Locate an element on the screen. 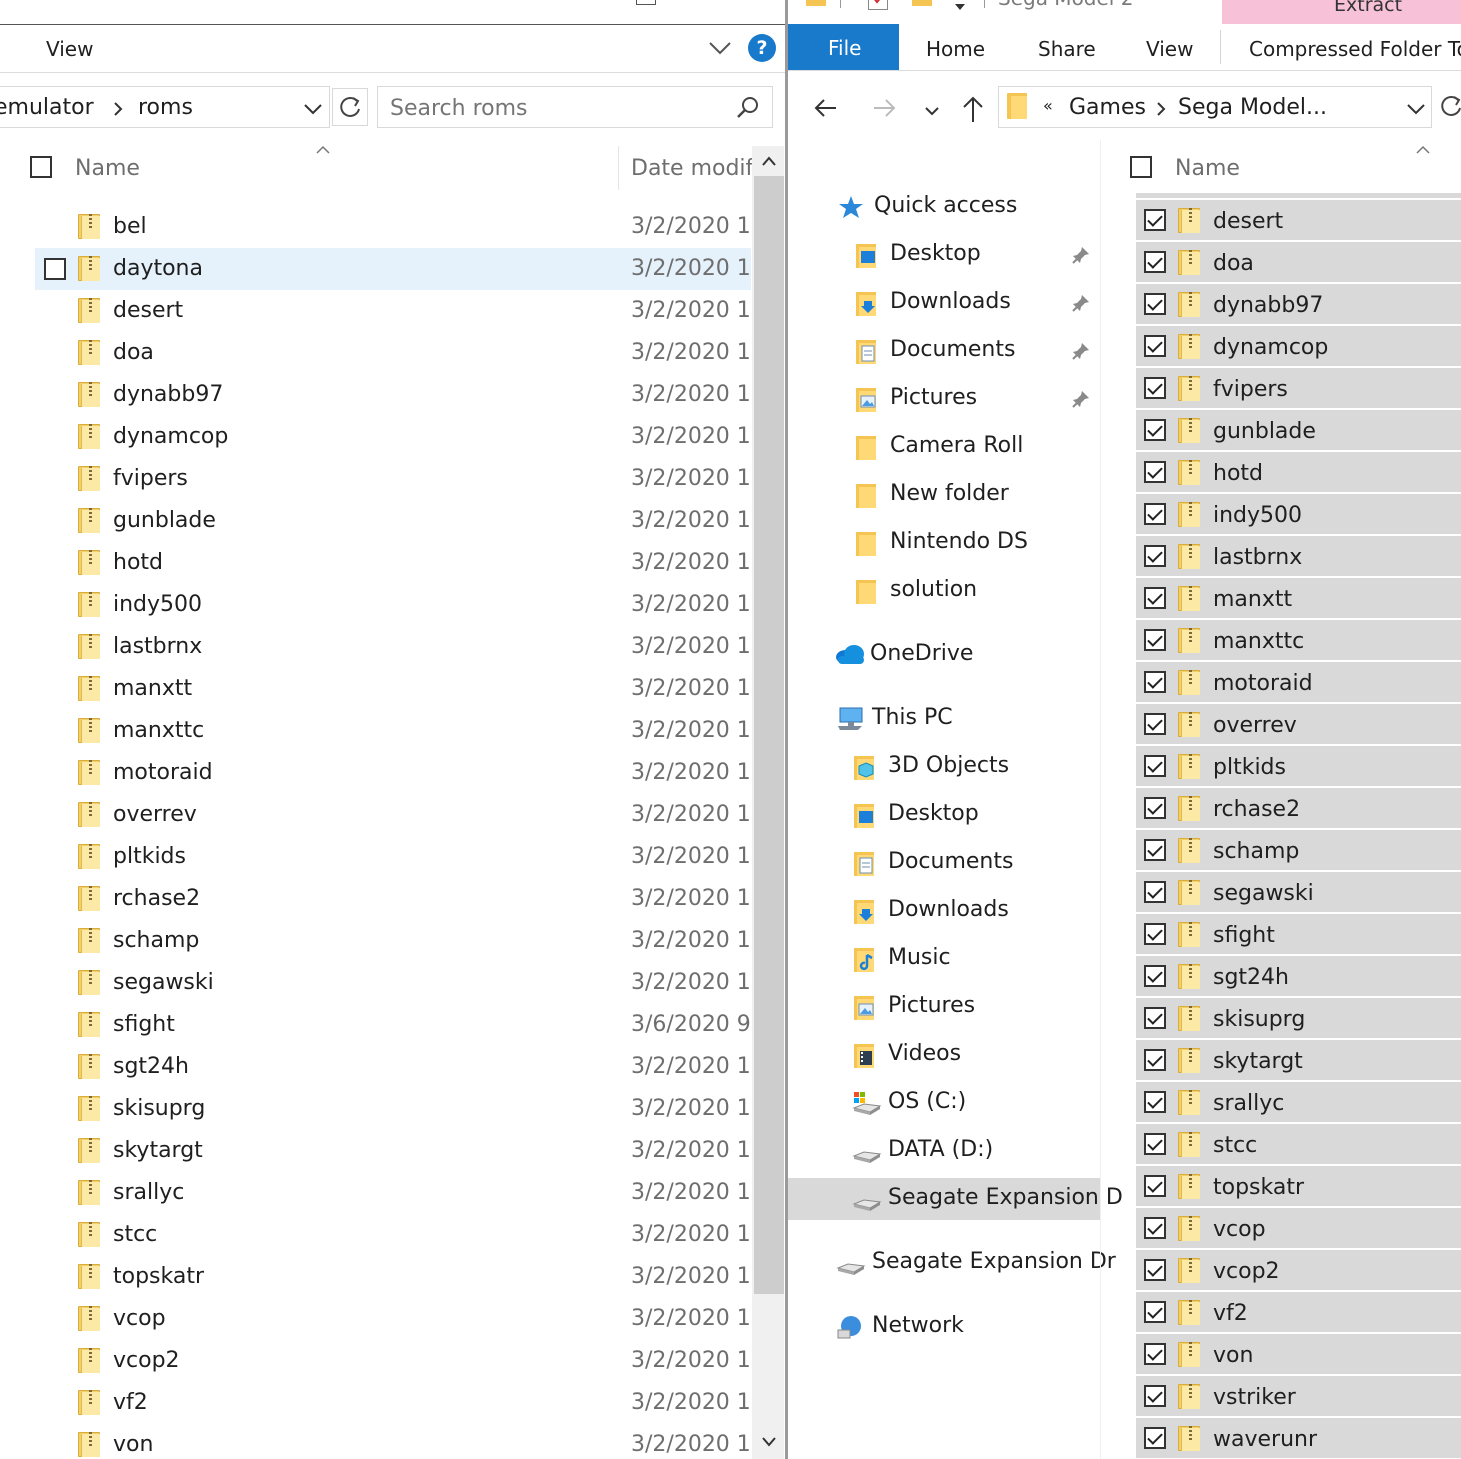  scrollbar-thumb is located at coordinates (769, 735).